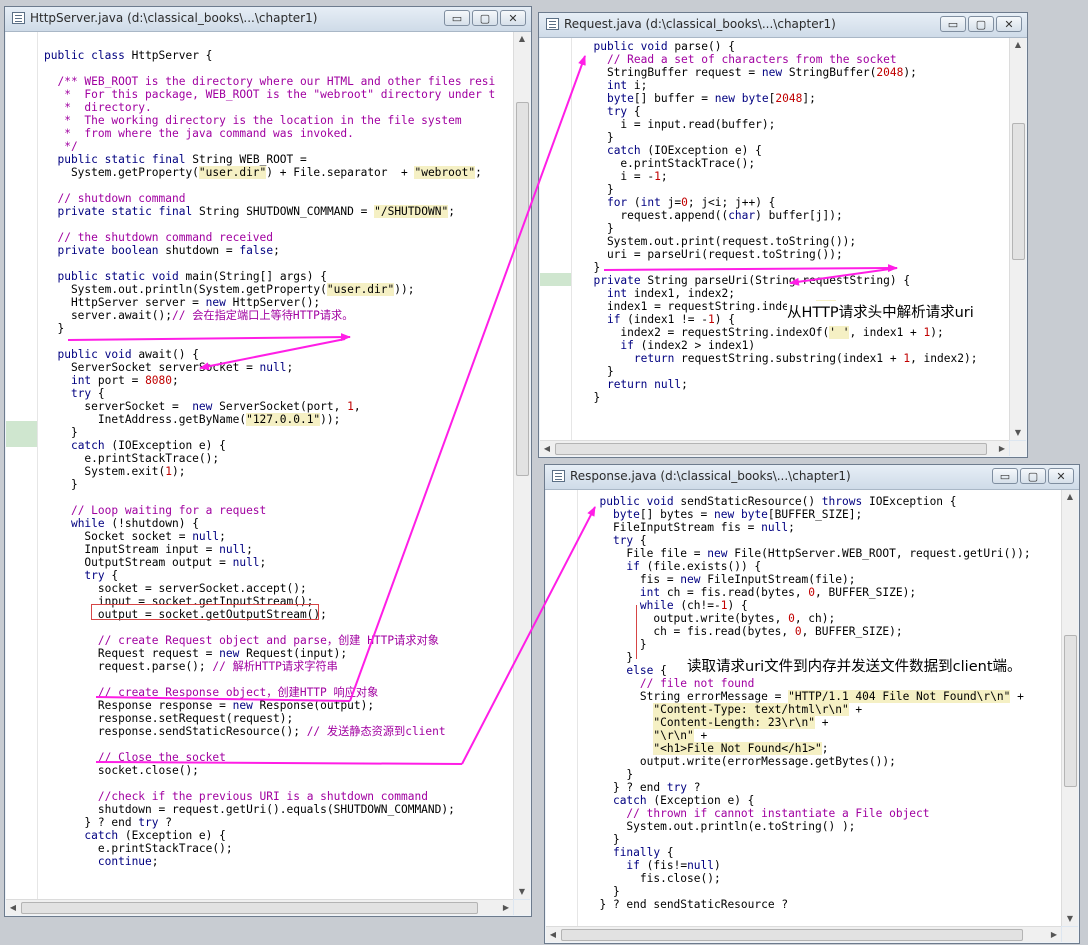 This screenshot has width=1088, height=945. What do you see at coordinates (653, 878) in the screenshot?
I see `code-line: fis.close();` at bounding box center [653, 878].